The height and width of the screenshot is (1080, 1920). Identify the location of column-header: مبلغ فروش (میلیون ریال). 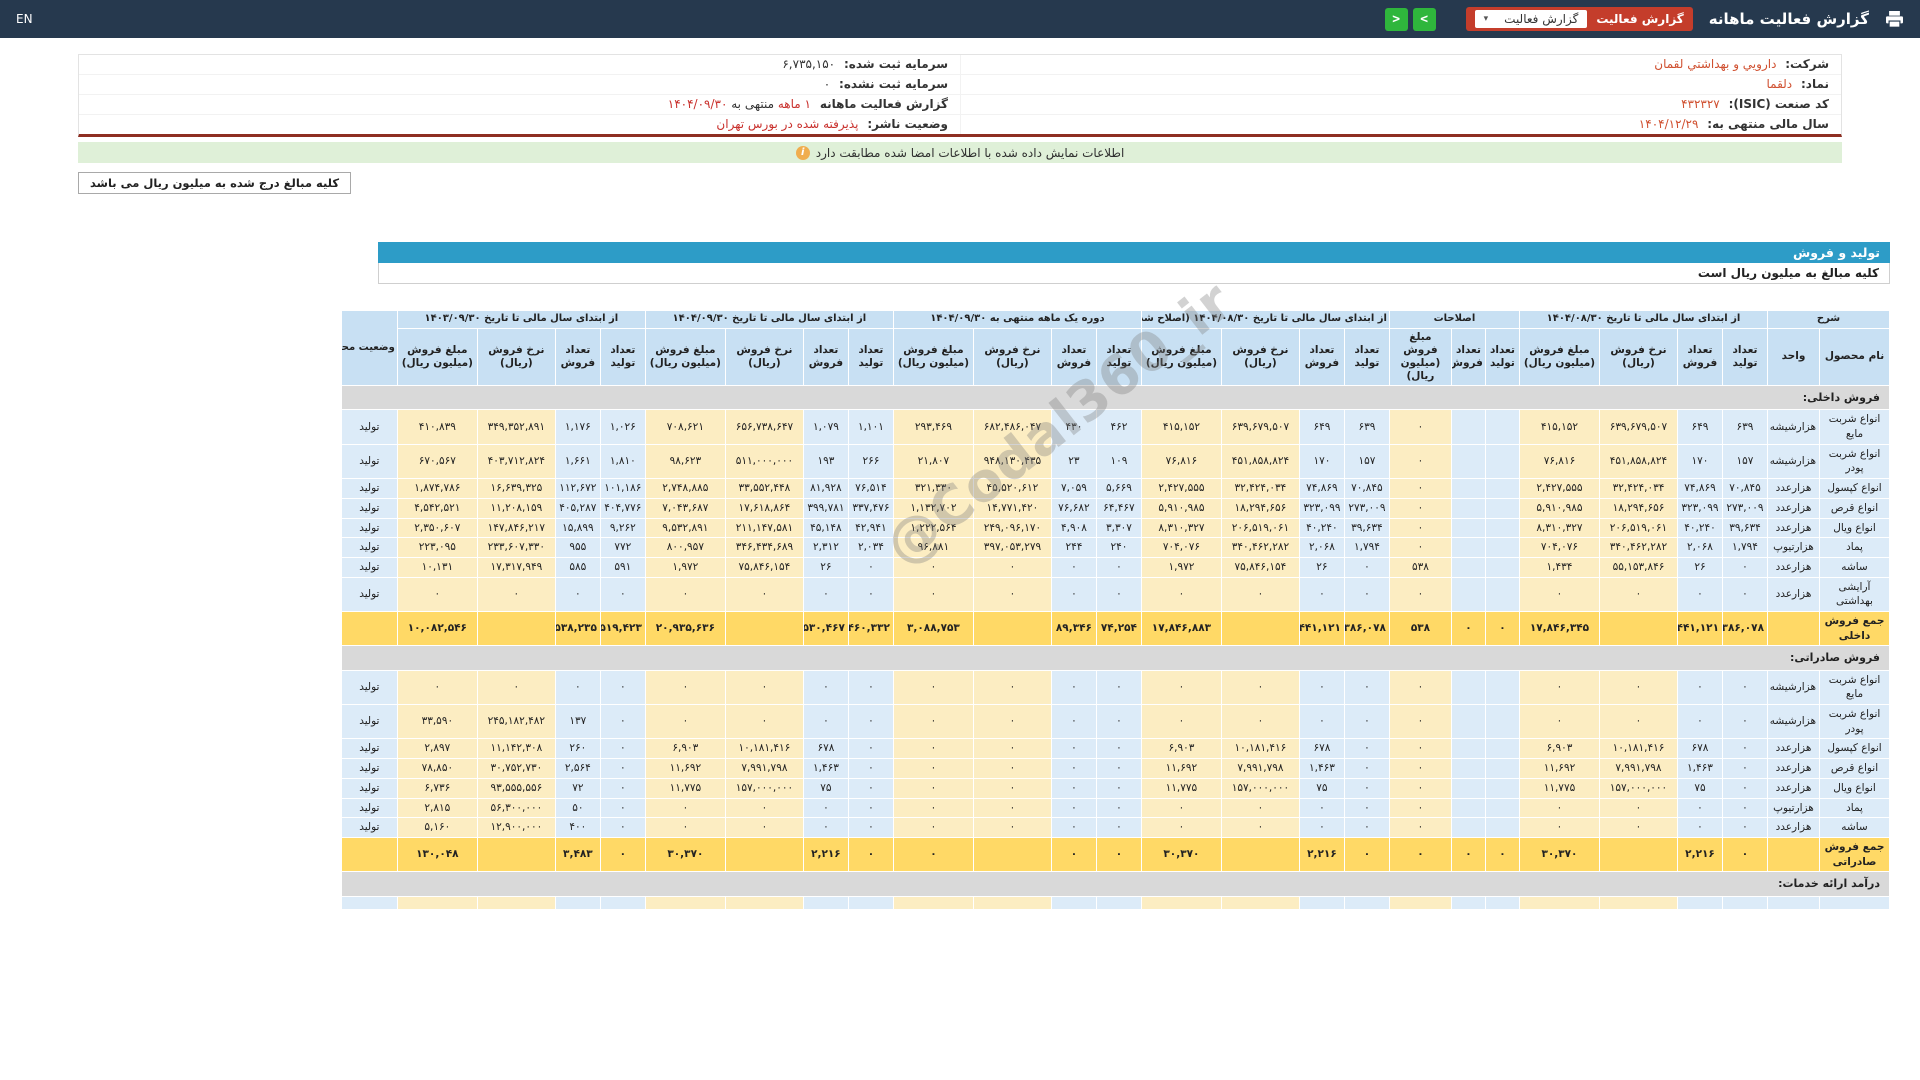
(1420, 356).